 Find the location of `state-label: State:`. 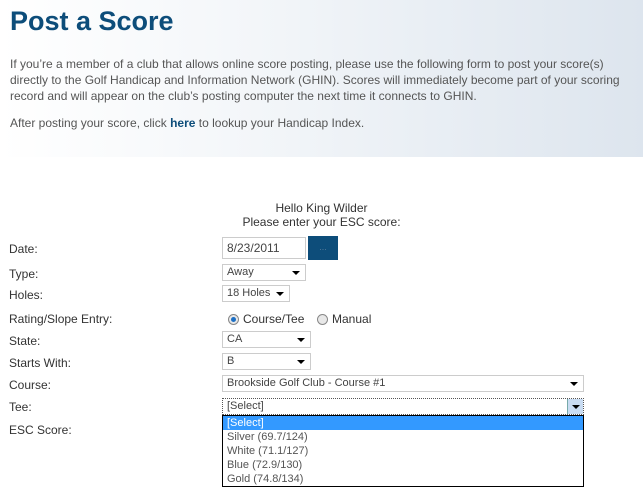

state-label: State: is located at coordinates (25, 341).